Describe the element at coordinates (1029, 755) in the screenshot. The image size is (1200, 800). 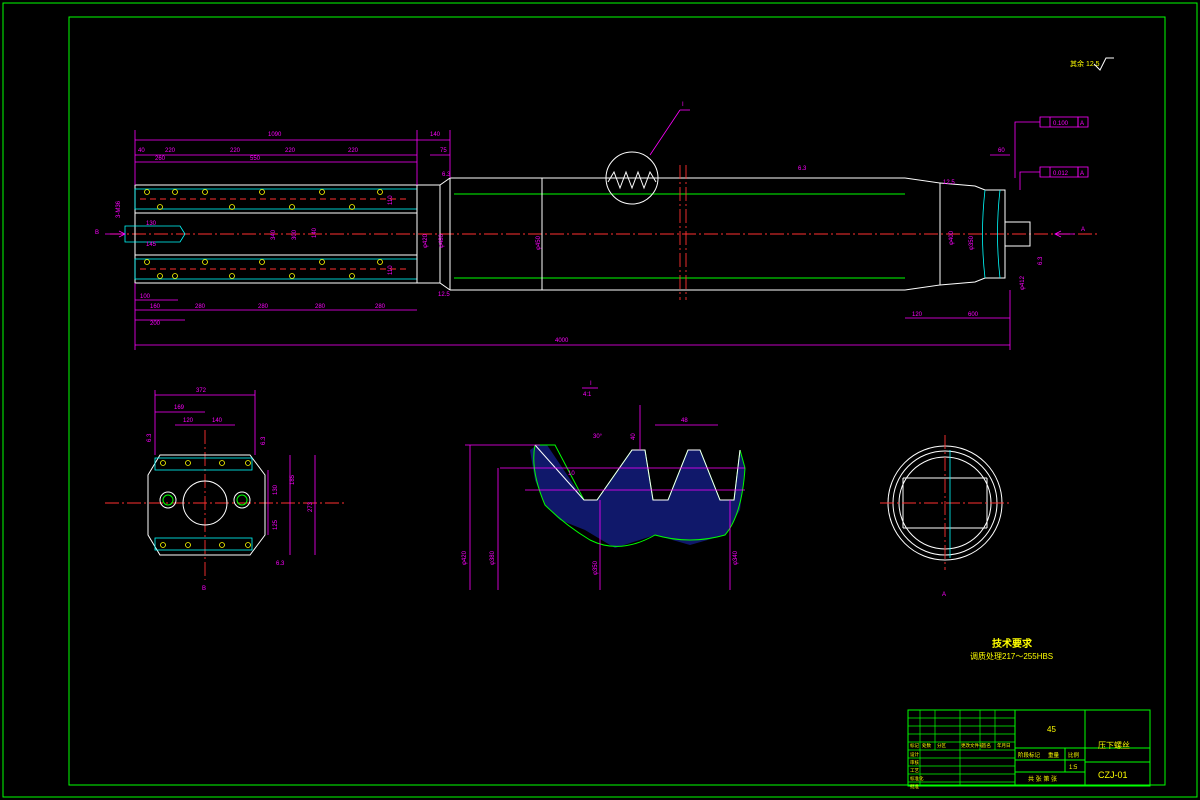
I see `title-stage-label: 阶段标记` at that location.